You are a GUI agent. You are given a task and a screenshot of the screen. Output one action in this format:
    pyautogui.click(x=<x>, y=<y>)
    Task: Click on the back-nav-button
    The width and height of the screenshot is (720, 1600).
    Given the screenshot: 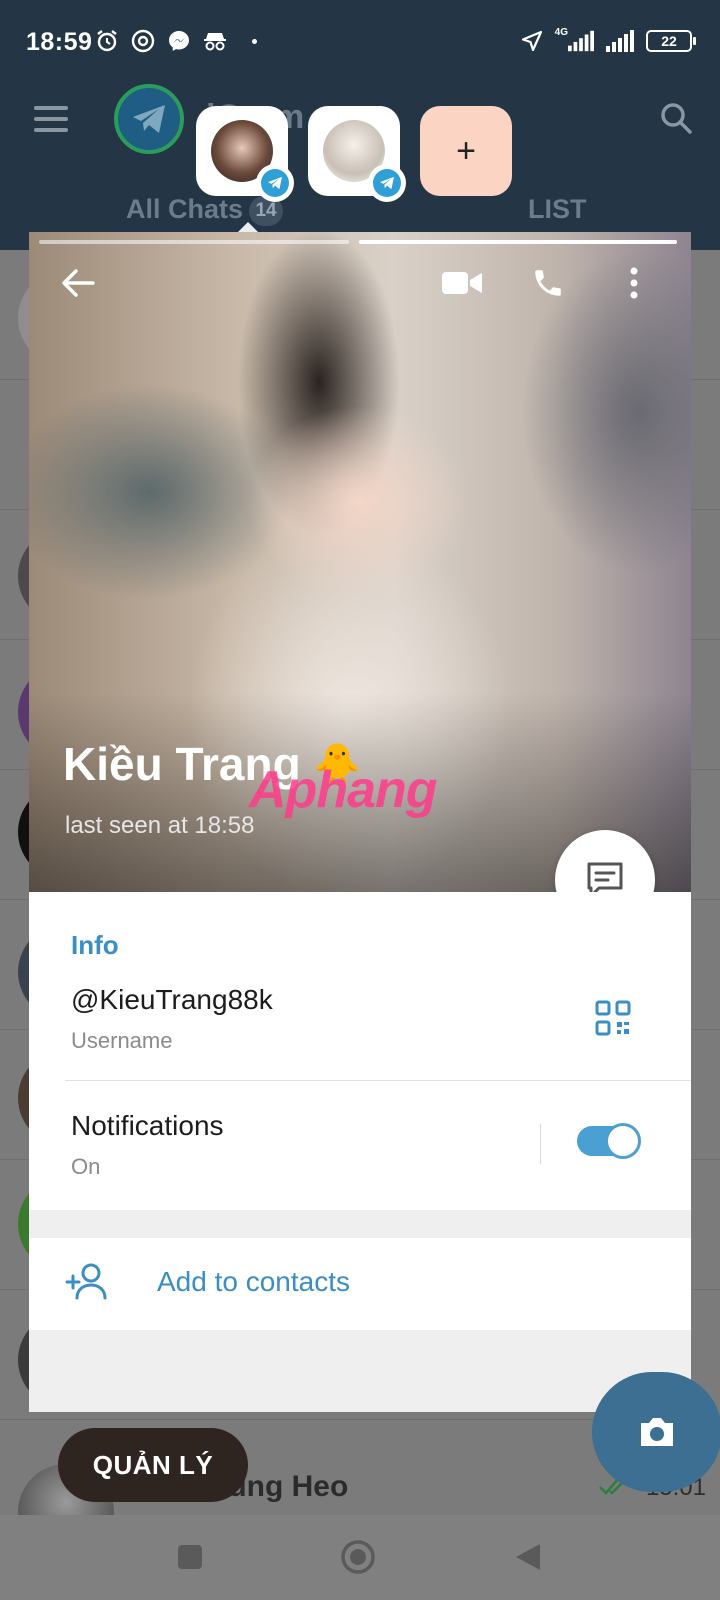 What is the action you would take?
    pyautogui.click(x=528, y=1557)
    